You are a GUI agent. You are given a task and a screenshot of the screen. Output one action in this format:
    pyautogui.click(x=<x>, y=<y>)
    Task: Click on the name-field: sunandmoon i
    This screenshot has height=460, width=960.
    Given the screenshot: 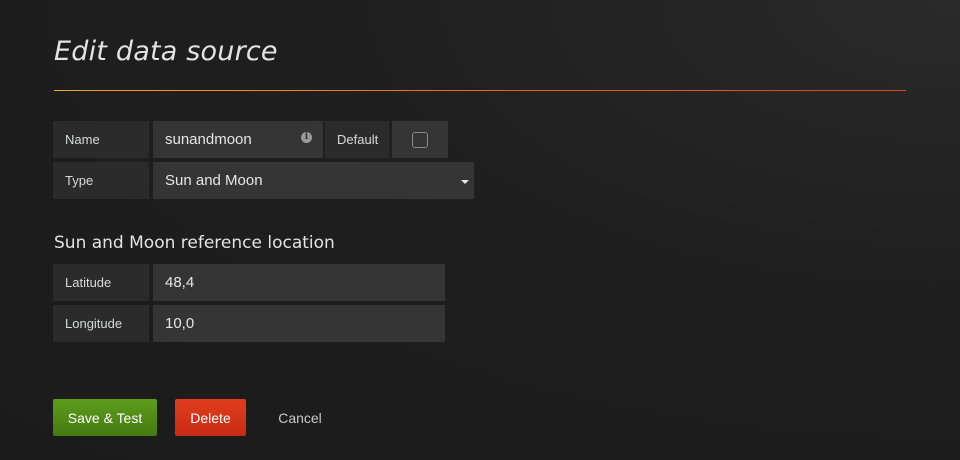 What is the action you would take?
    pyautogui.click(x=238, y=139)
    